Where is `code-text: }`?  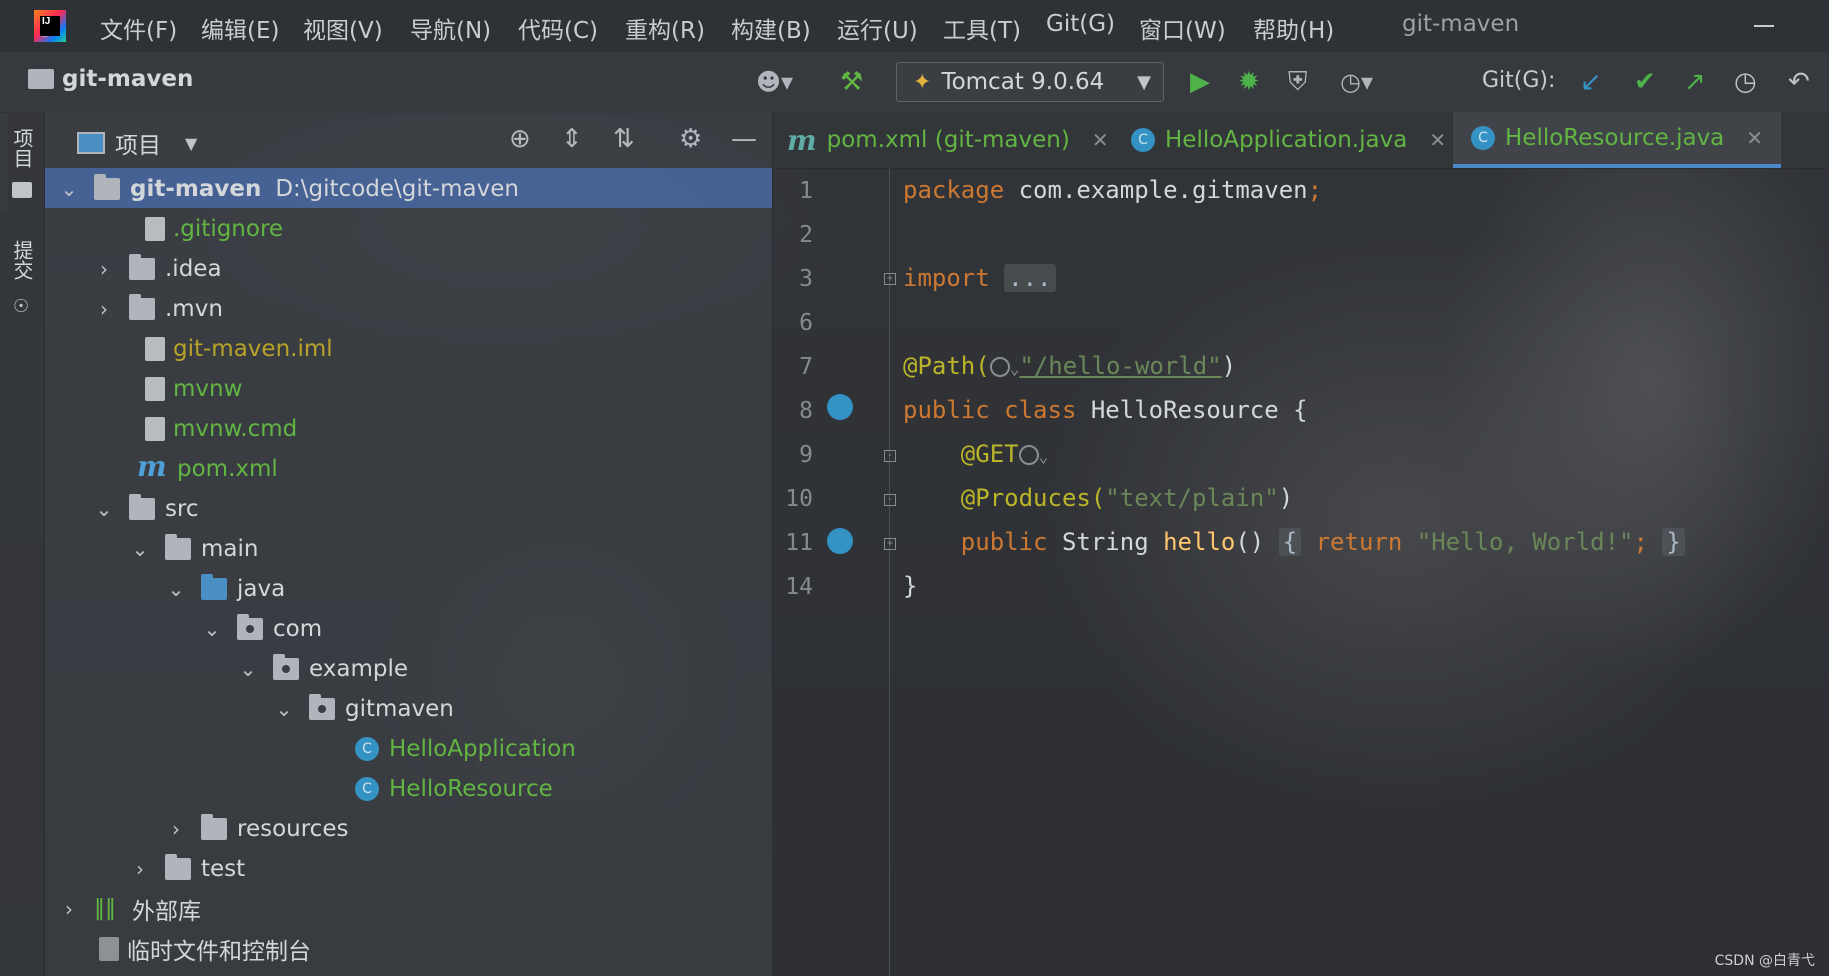
code-text: } is located at coordinates (910, 586).